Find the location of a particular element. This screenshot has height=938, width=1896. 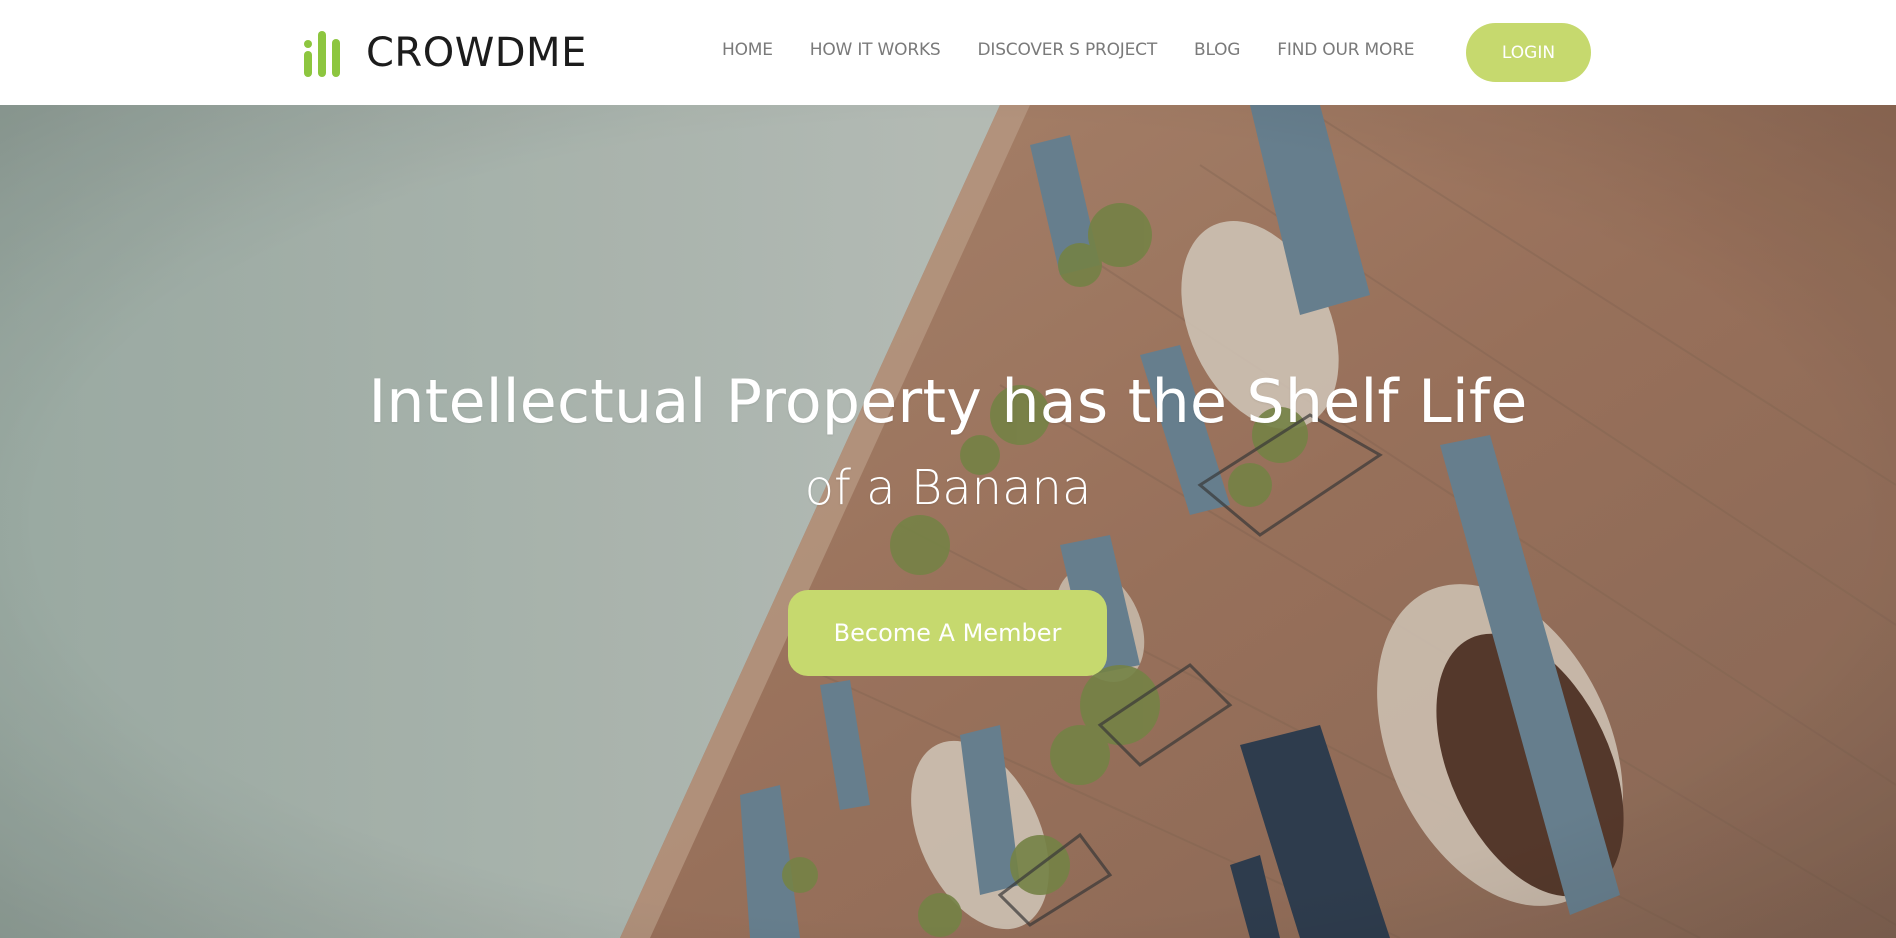

become-member-button: Become A Member is located at coordinates (947, 633).